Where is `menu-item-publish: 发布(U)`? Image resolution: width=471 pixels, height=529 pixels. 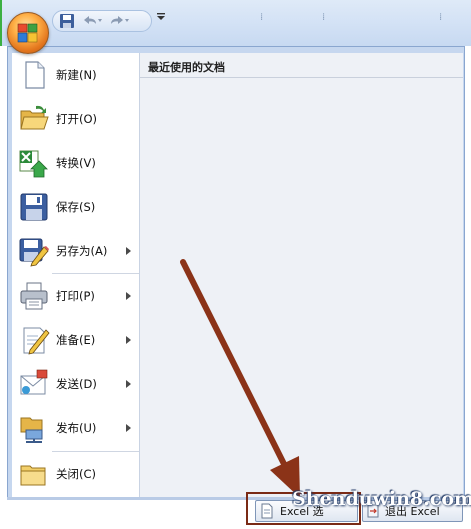
menu-item-publish: 发布(U) is located at coordinates (75, 428).